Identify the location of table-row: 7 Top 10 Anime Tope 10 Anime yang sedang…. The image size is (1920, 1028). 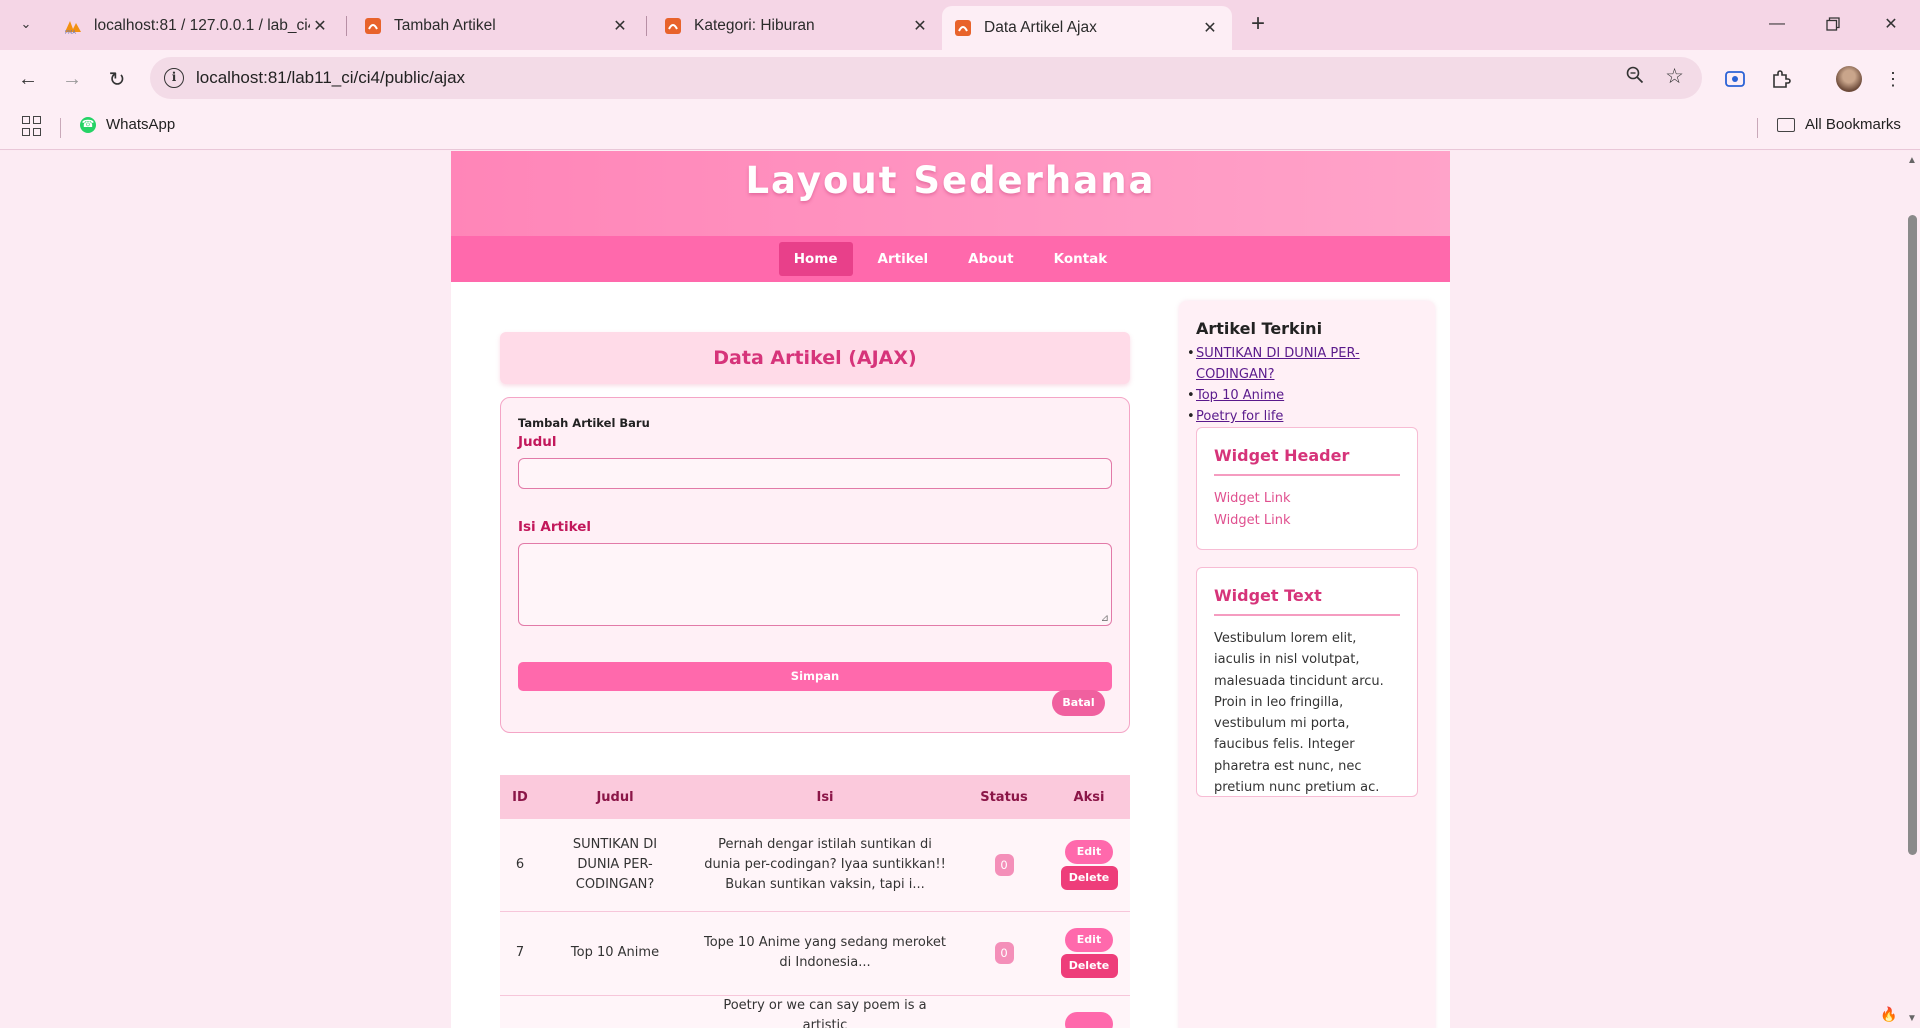
(815, 953).